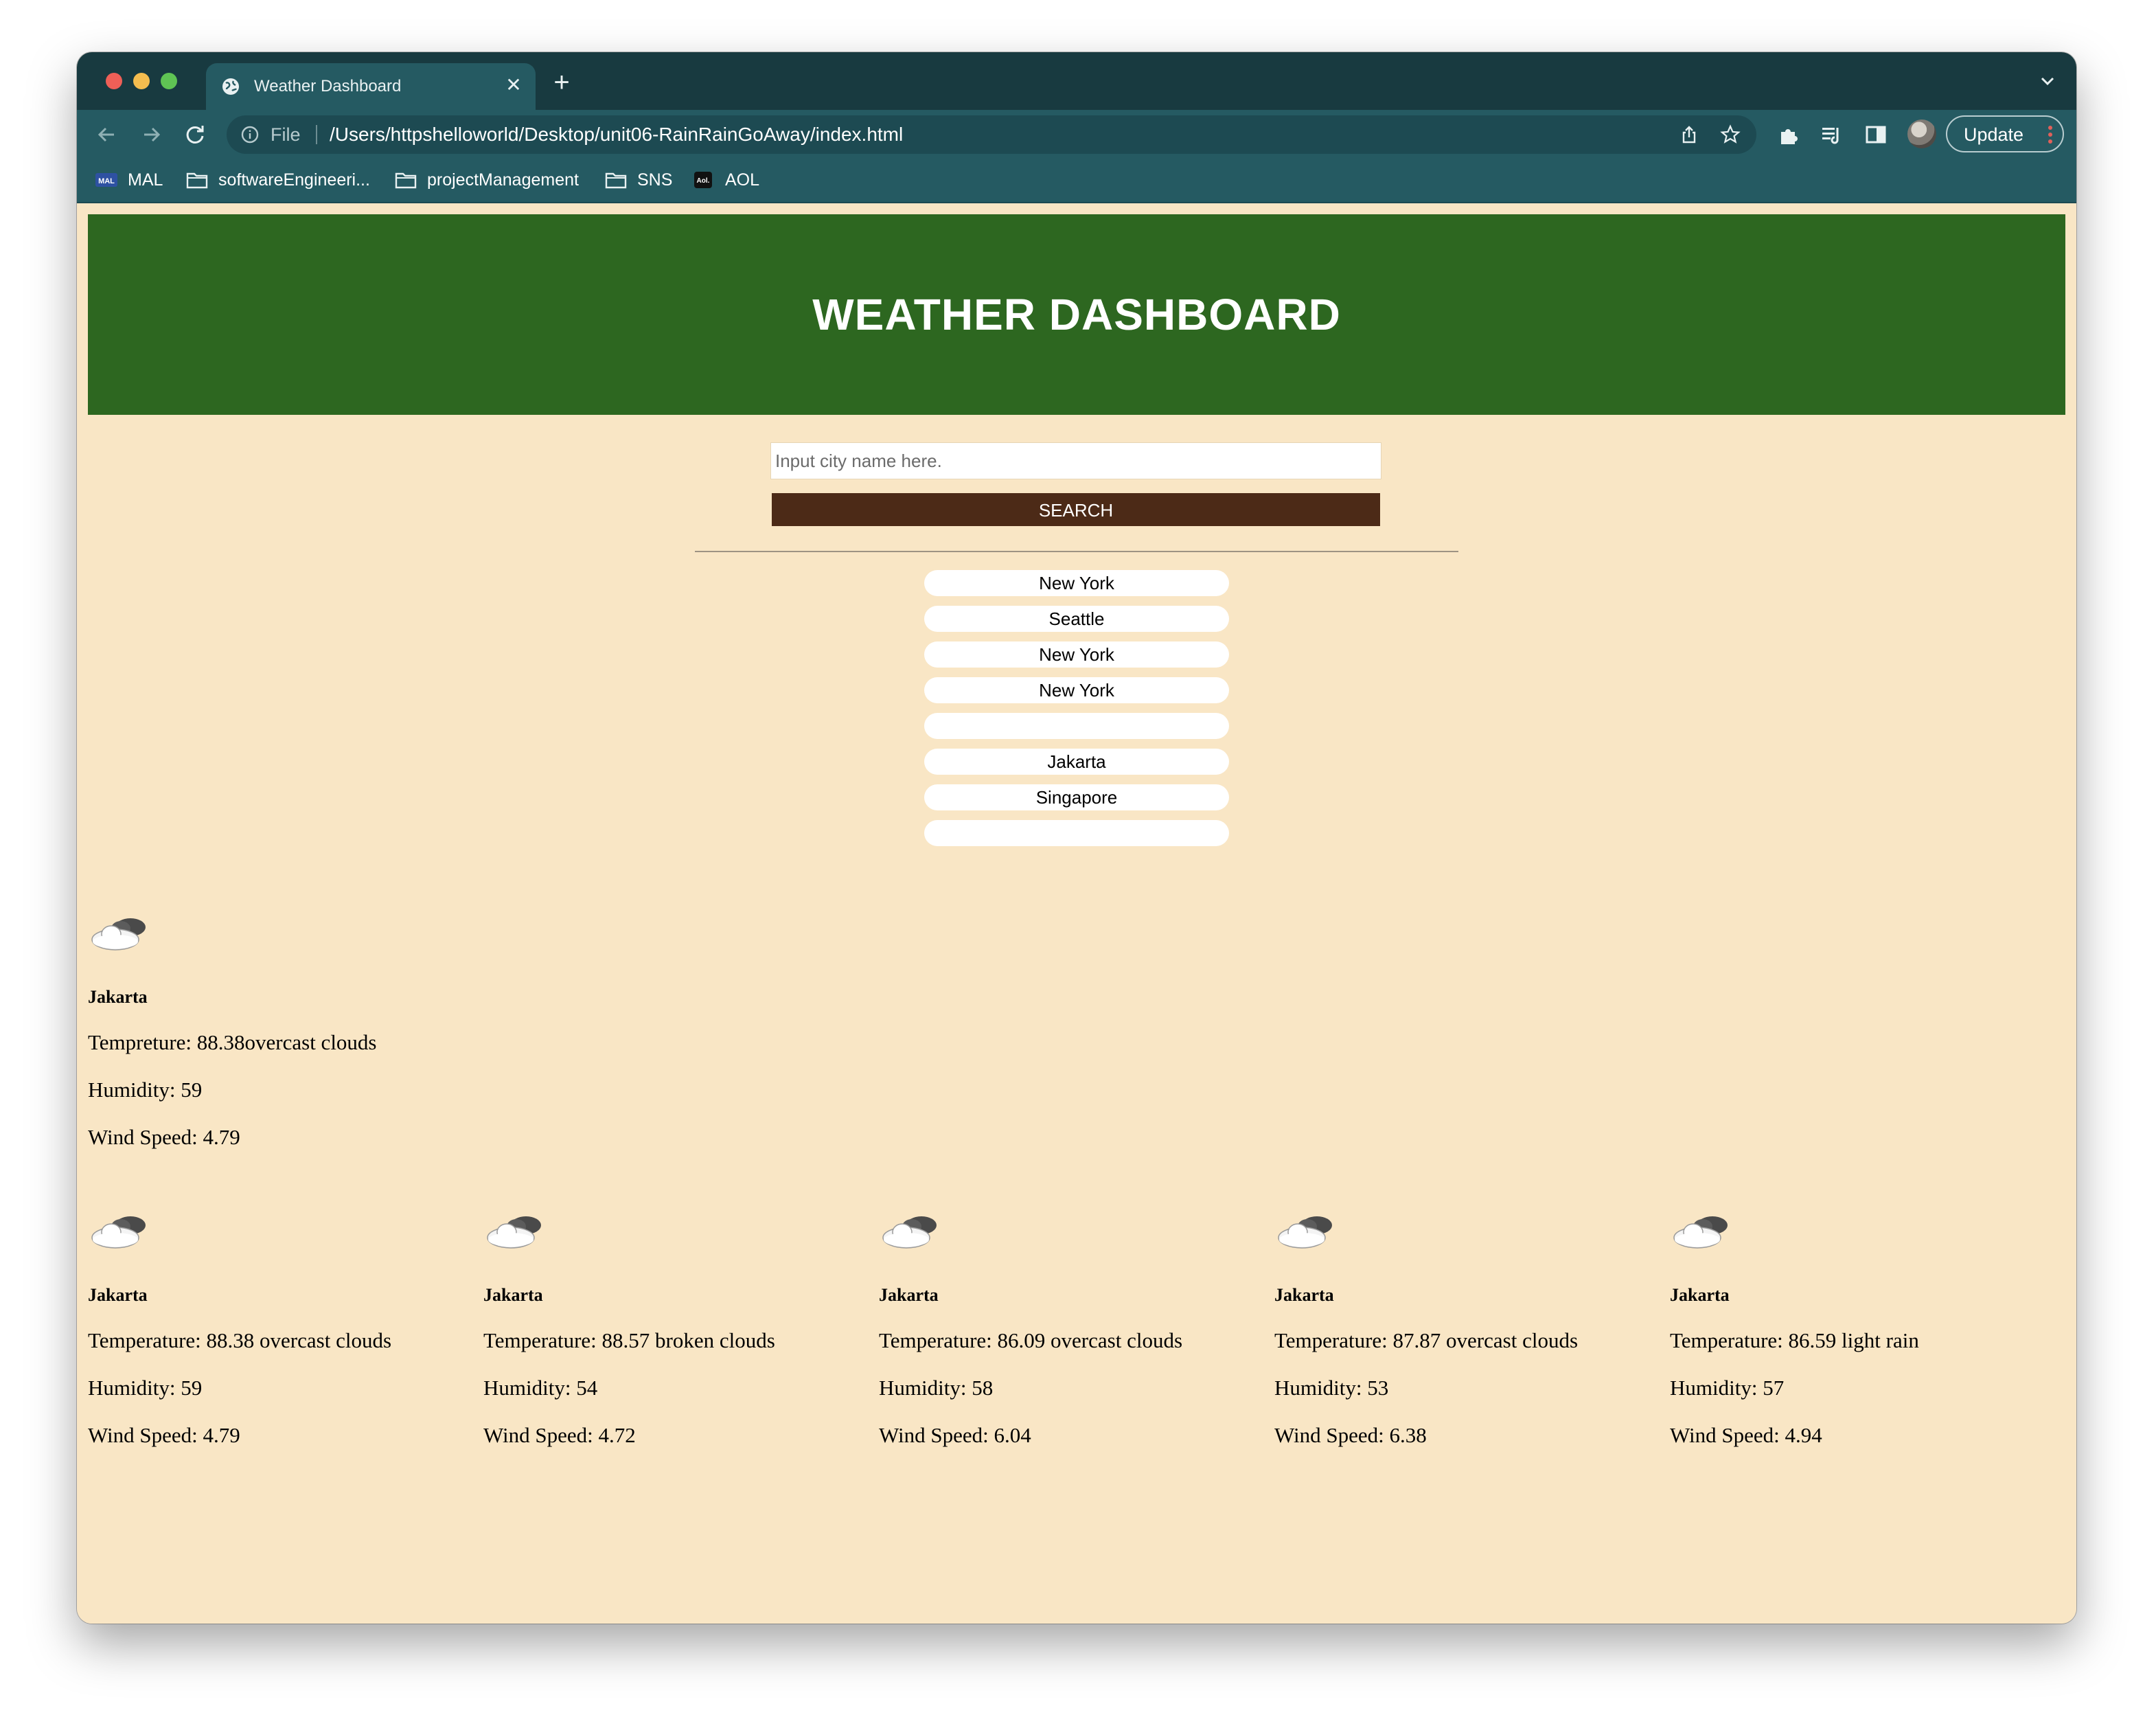 The height and width of the screenshot is (1728, 2156). Describe the element at coordinates (1789, 135) in the screenshot. I see `extensions-icon` at that location.